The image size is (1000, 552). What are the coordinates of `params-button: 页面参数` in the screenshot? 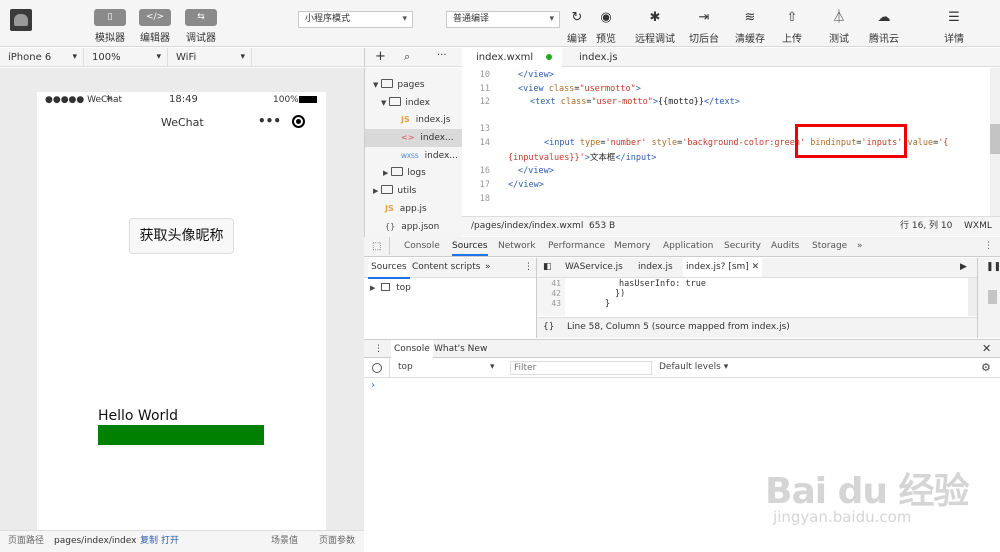 It's located at (337, 541).